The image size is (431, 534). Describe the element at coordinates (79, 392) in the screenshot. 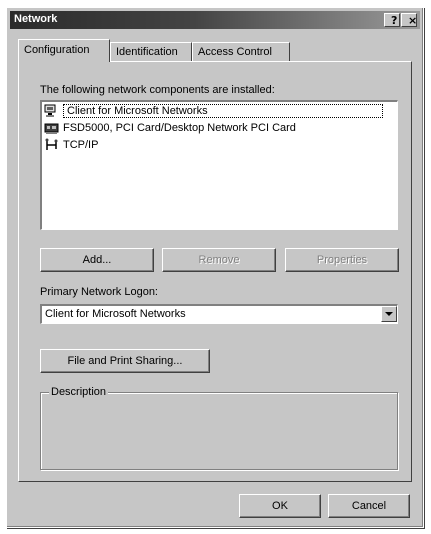

I see `description-legend: Description` at that location.